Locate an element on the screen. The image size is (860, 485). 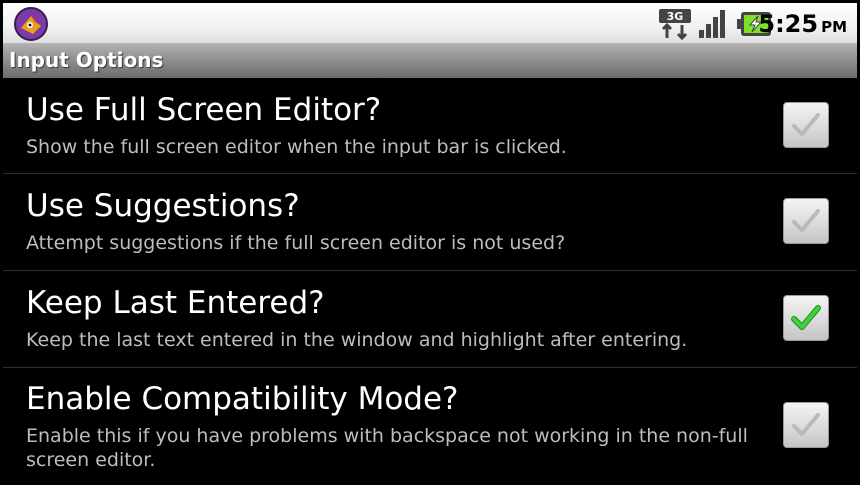
signal-strength-icon is located at coordinates (712, 24).